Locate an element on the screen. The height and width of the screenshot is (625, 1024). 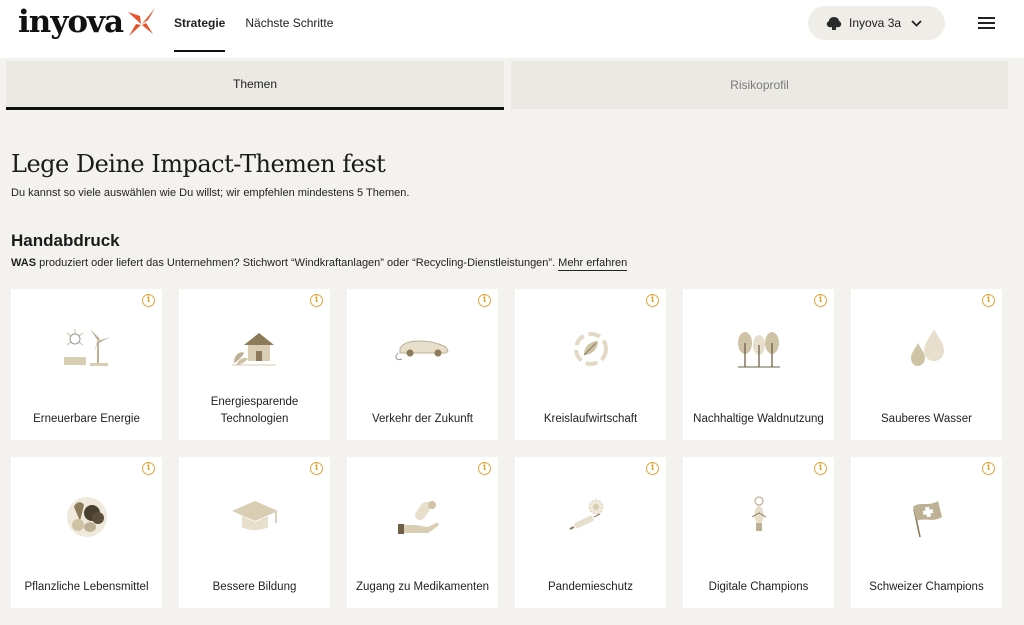
mehr-erfahren-link: Mehr erfahren is located at coordinates (593, 264).